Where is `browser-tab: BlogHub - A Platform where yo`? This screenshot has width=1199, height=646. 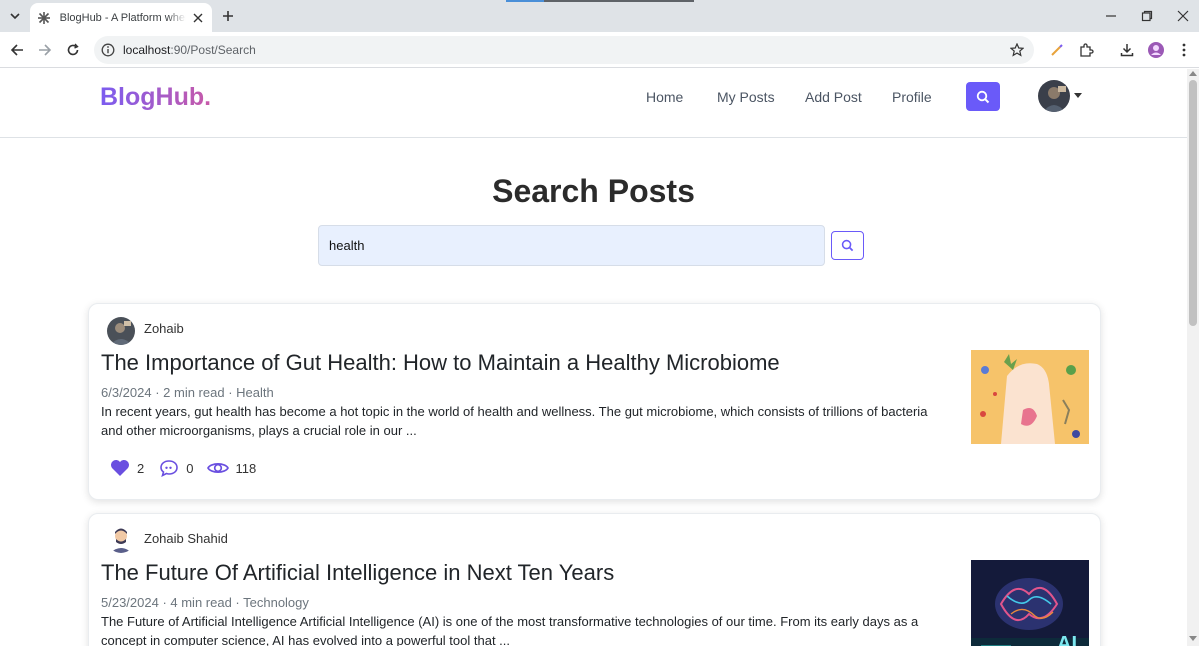 browser-tab: BlogHub - A Platform where yo is located at coordinates (121, 17).